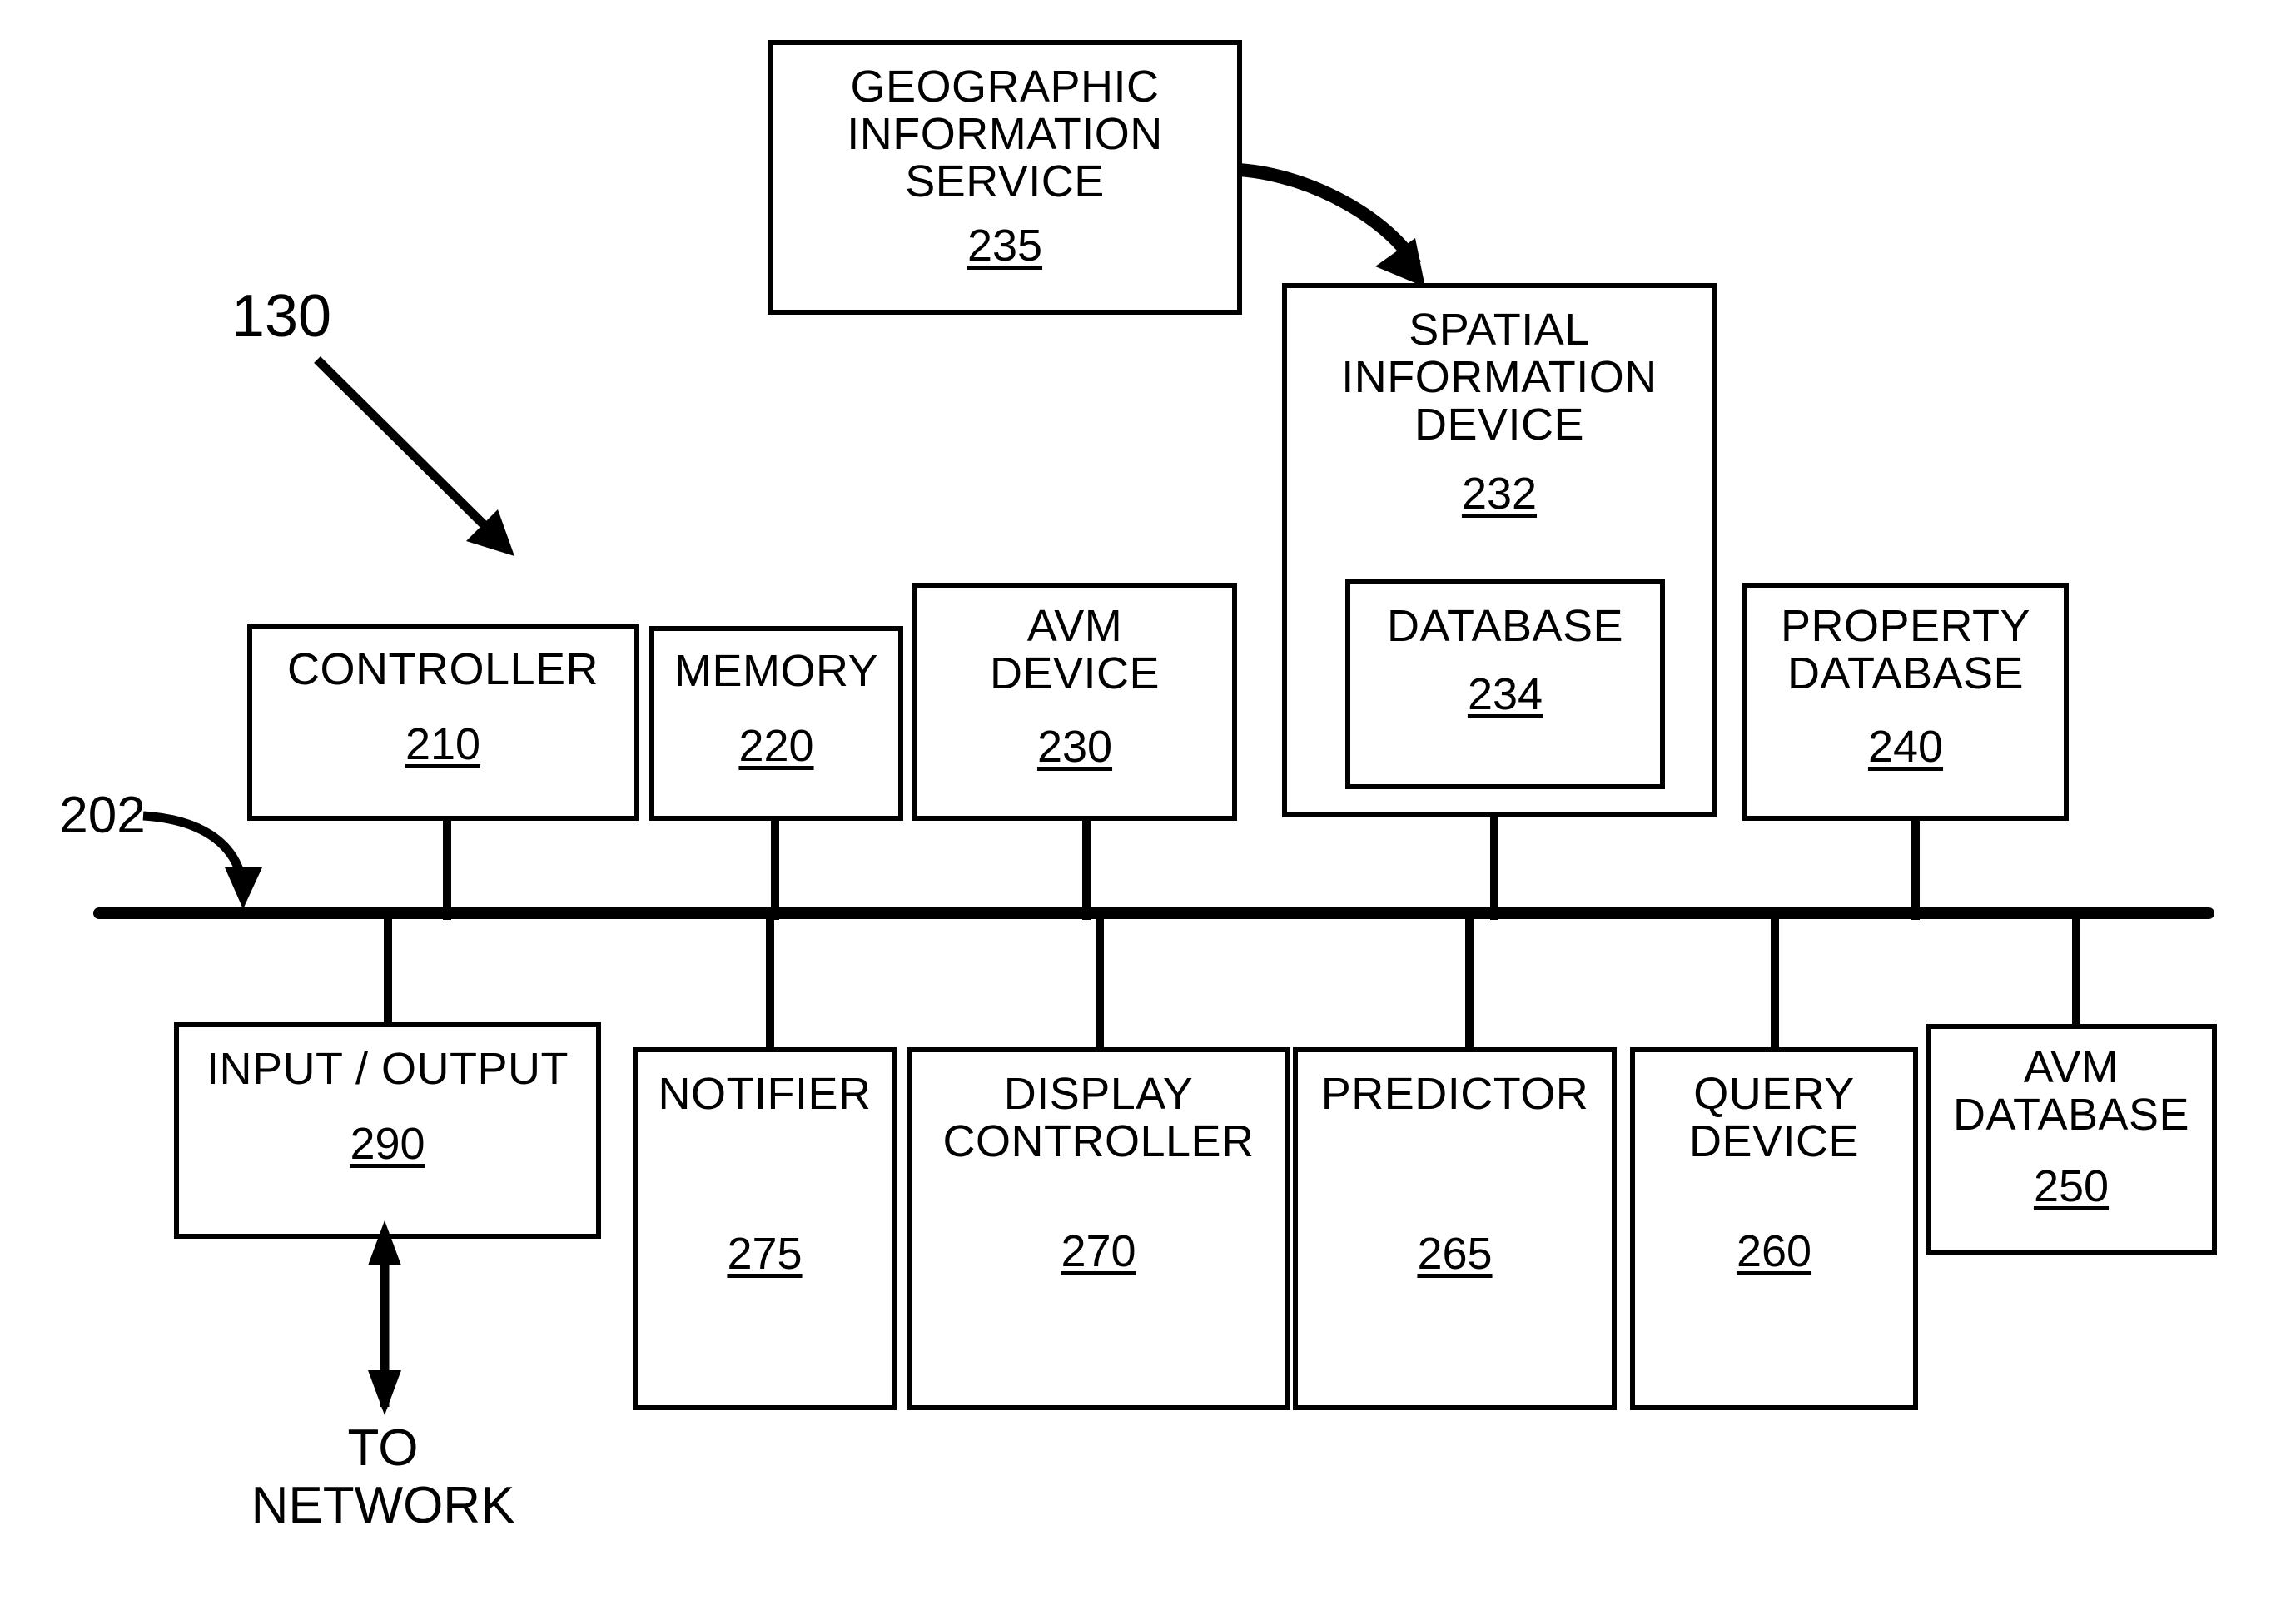 This screenshot has width=2296, height=1615. I want to click on block-refnum: 270, so click(1098, 1252).